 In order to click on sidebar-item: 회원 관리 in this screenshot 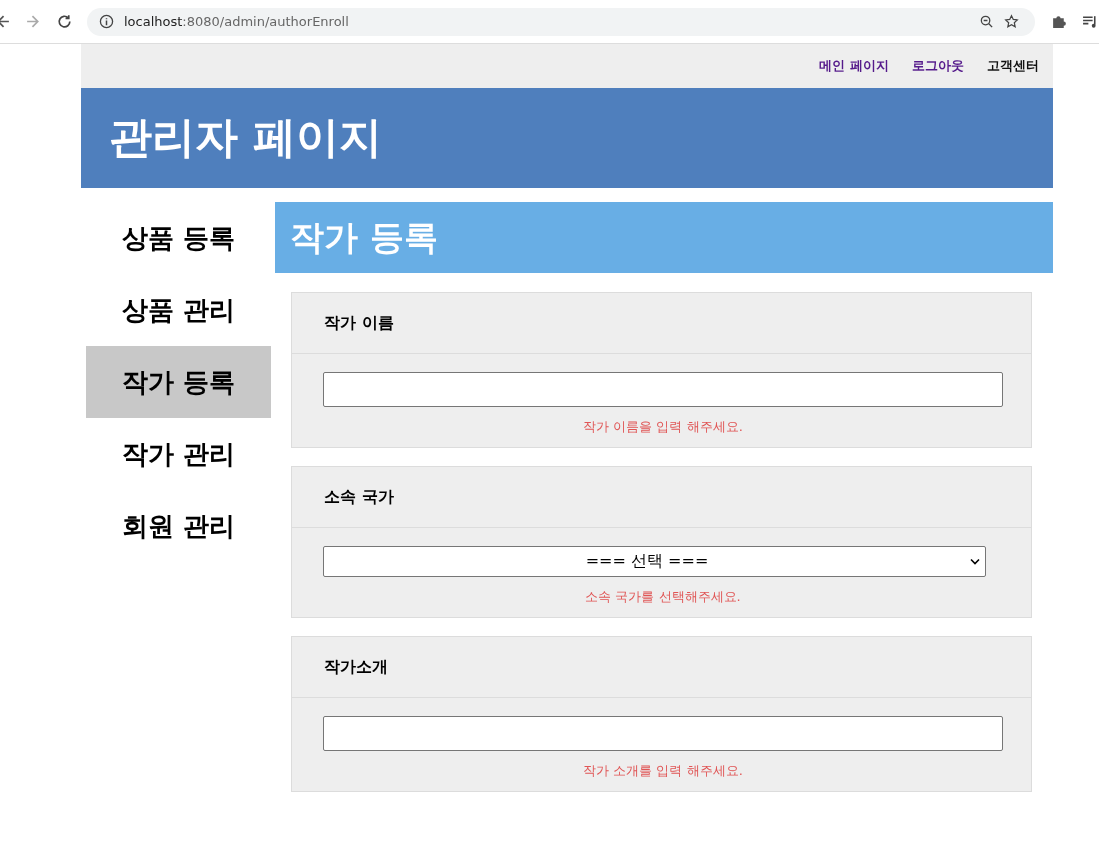, I will do `click(178, 526)`.